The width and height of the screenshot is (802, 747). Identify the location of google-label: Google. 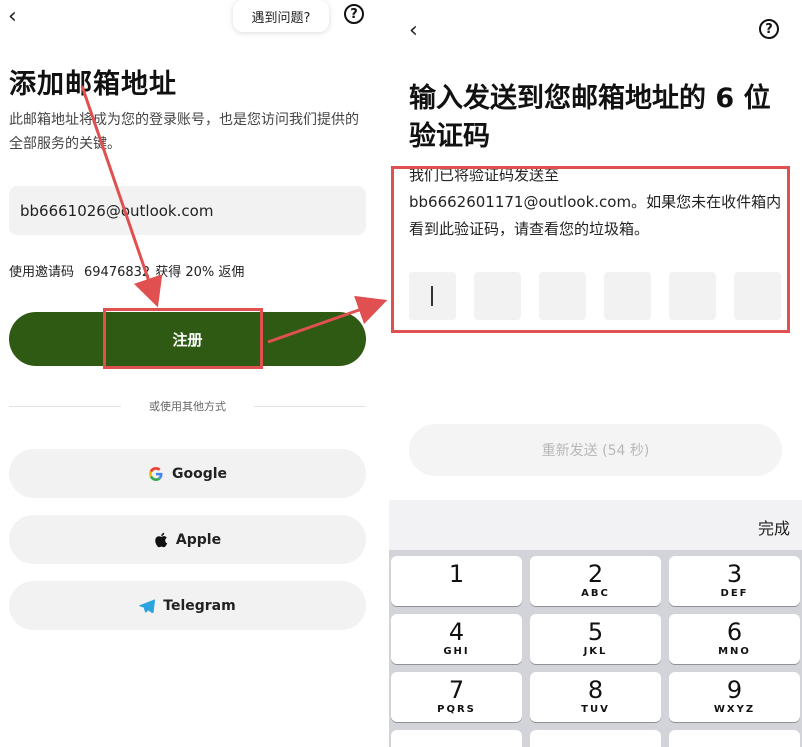
(199, 473).